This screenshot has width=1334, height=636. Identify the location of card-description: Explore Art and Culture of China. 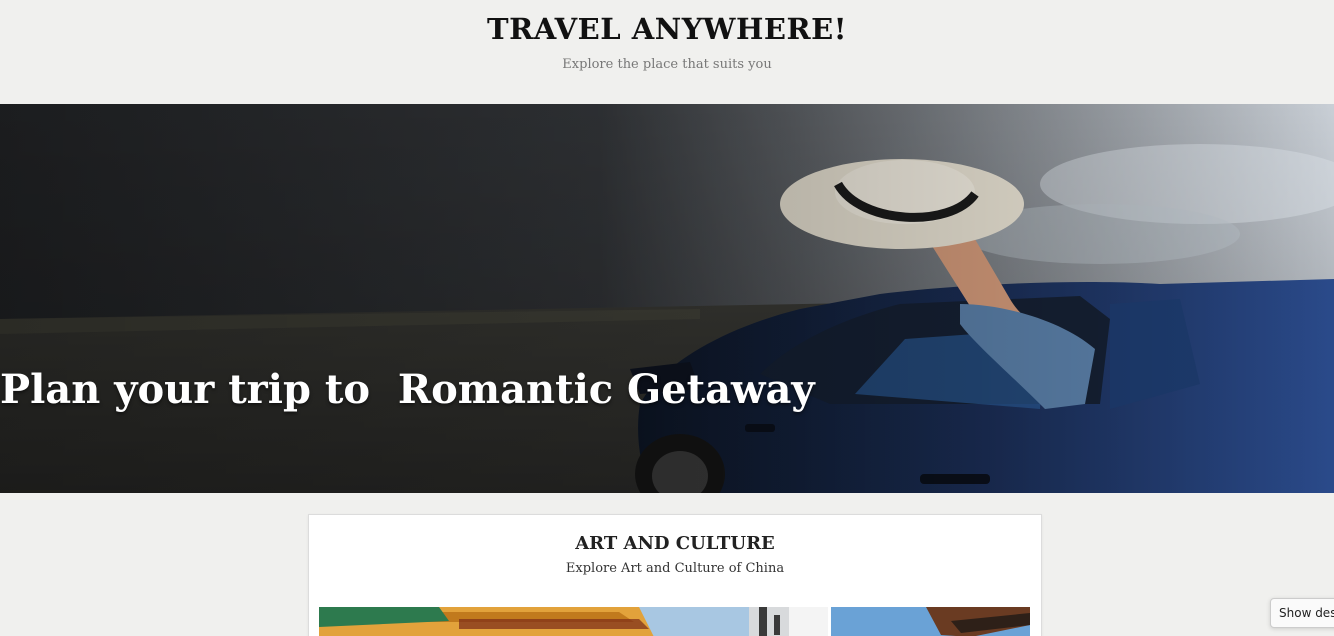
(675, 568).